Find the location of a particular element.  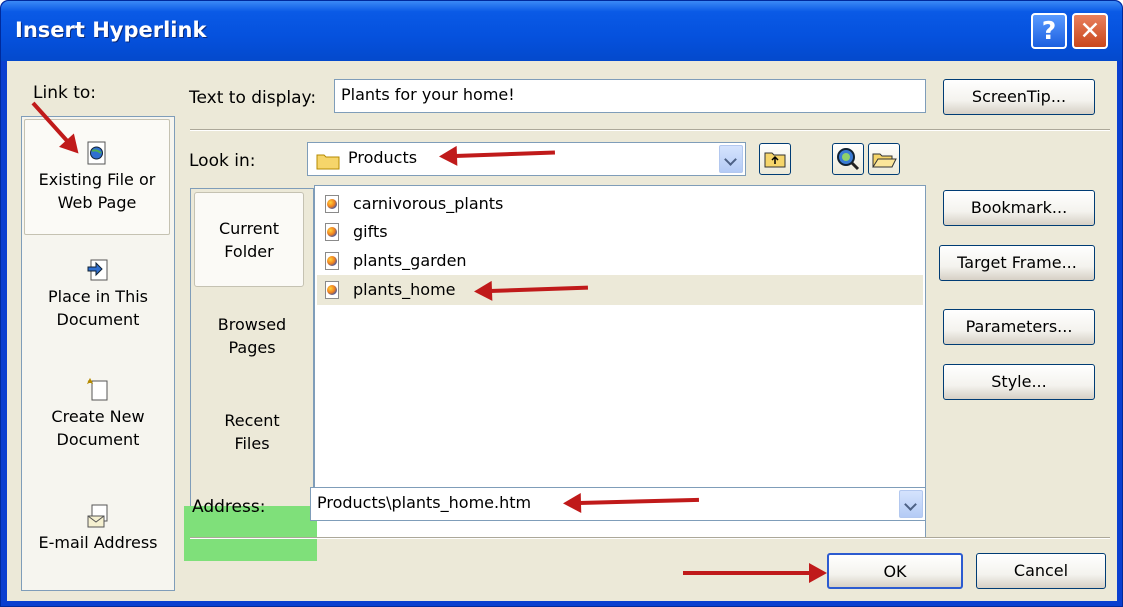

new-document-icon is located at coordinates (98, 390).